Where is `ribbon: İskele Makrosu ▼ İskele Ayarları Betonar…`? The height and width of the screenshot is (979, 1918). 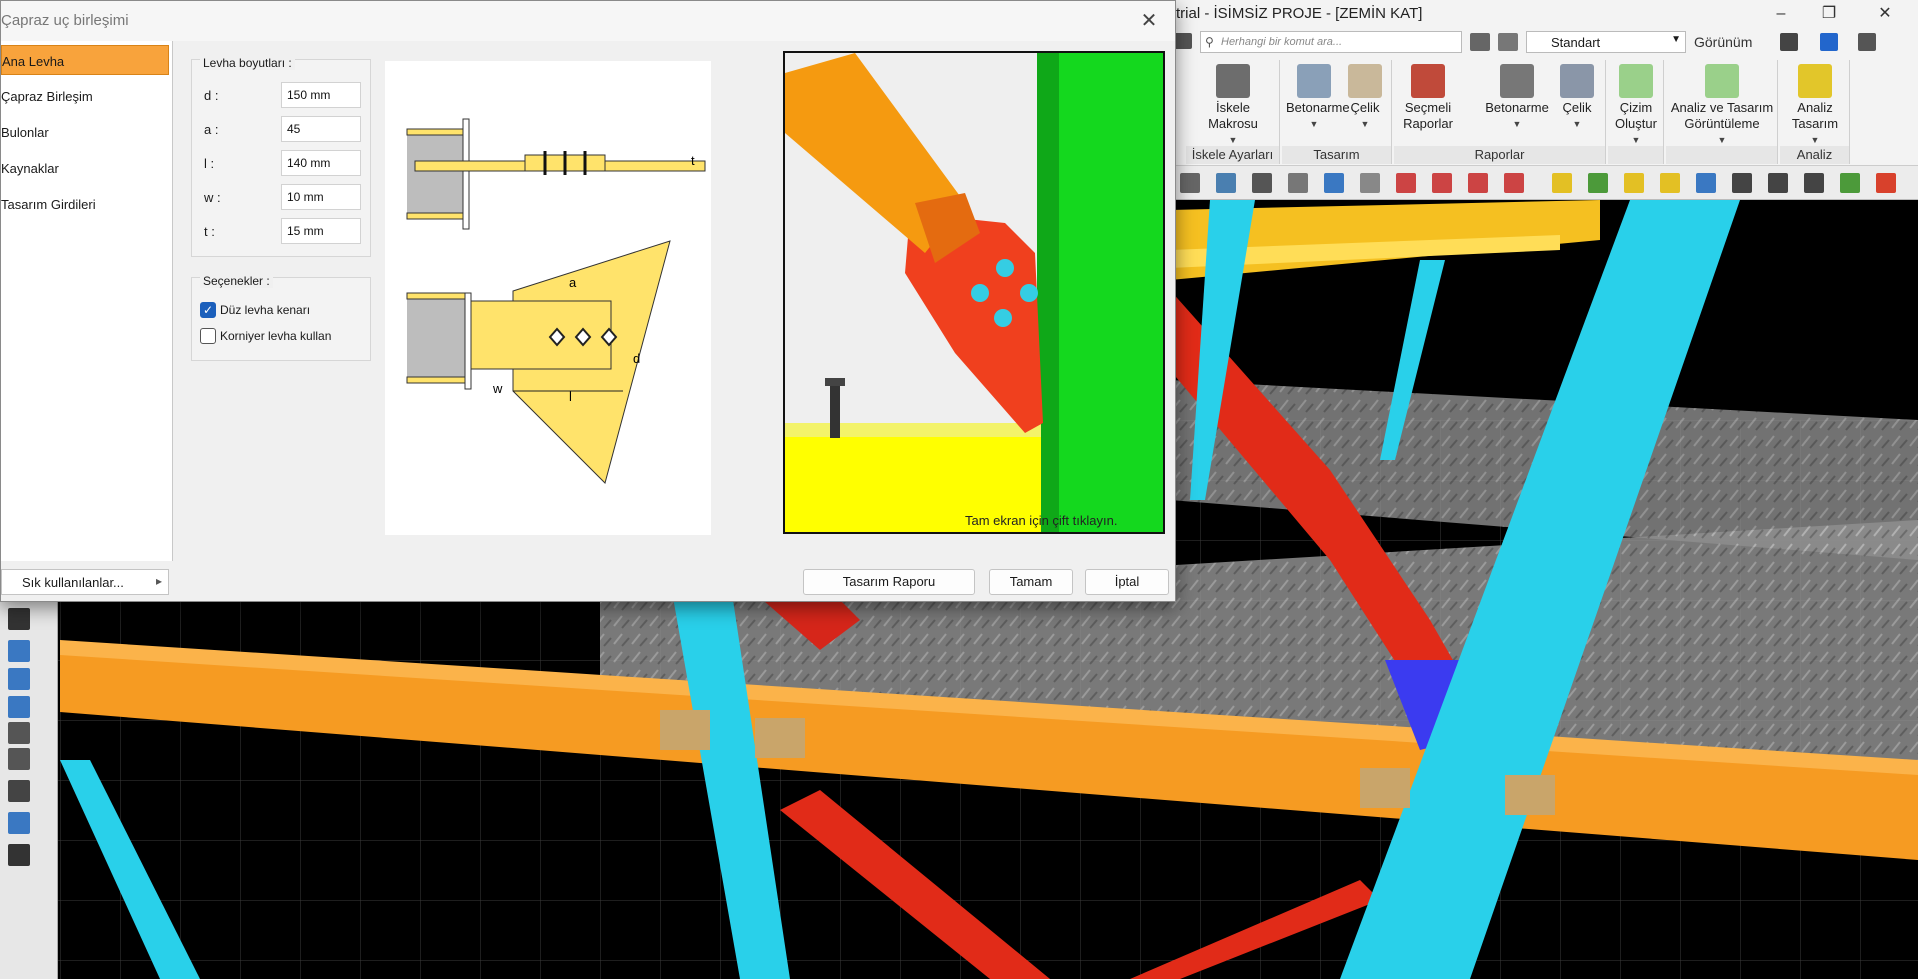 ribbon: İskele Makrosu ▼ İskele Ayarları Betonar… is located at coordinates (1544, 111).